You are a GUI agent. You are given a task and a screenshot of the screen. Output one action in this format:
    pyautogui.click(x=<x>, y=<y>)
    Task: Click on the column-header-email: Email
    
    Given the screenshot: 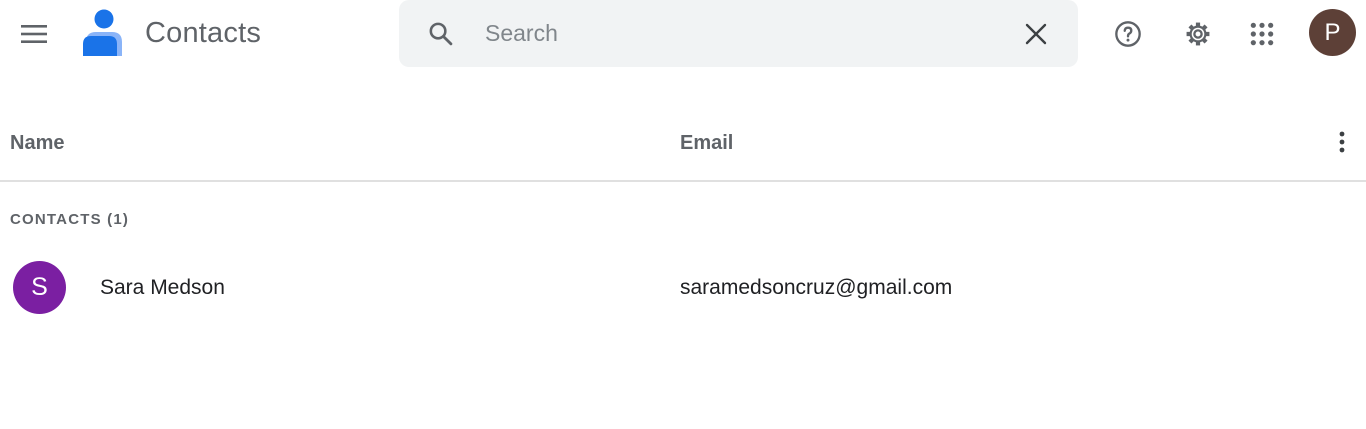 What is the action you would take?
    pyautogui.click(x=706, y=143)
    